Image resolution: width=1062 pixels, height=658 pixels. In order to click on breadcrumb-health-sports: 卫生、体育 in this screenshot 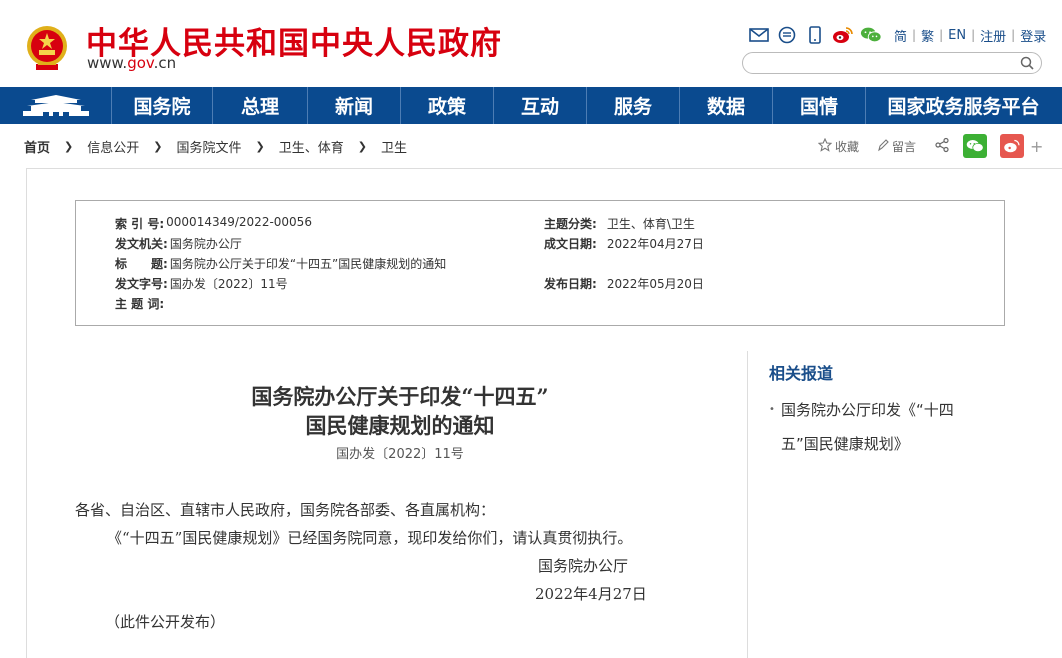, I will do `click(311, 146)`.